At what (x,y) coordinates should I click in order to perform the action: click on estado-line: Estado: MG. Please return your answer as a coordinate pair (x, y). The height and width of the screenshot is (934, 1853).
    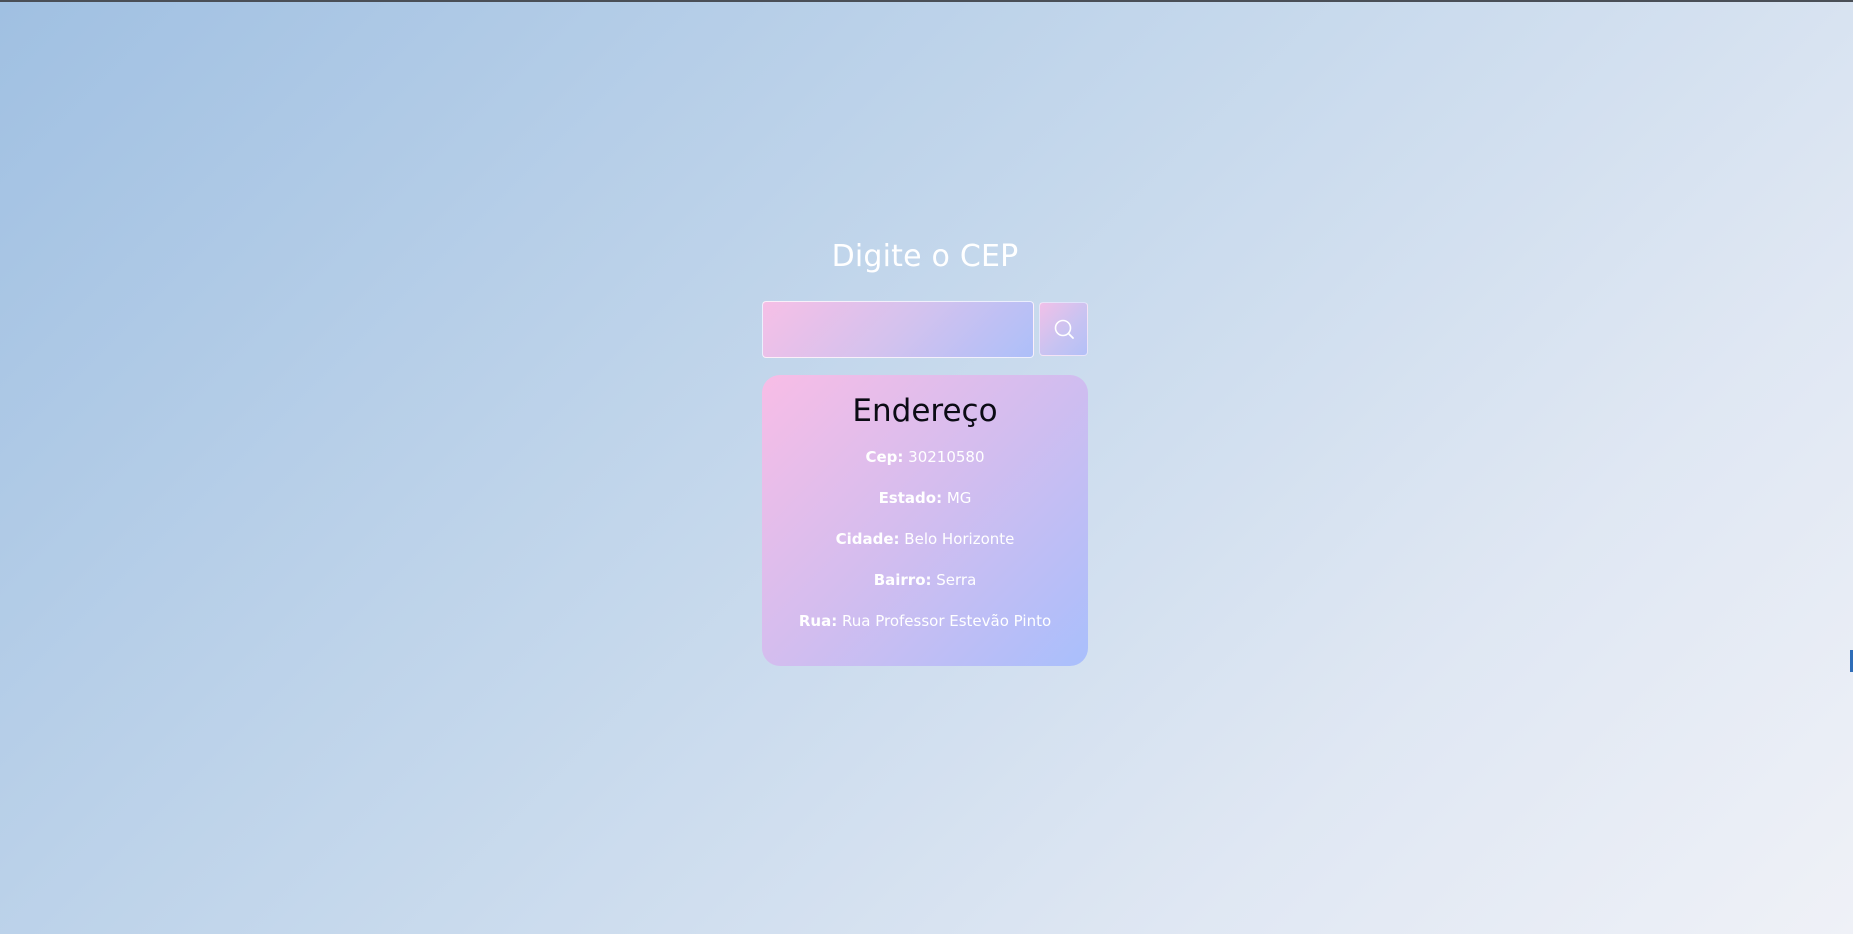
    Looking at the image, I should click on (925, 498).